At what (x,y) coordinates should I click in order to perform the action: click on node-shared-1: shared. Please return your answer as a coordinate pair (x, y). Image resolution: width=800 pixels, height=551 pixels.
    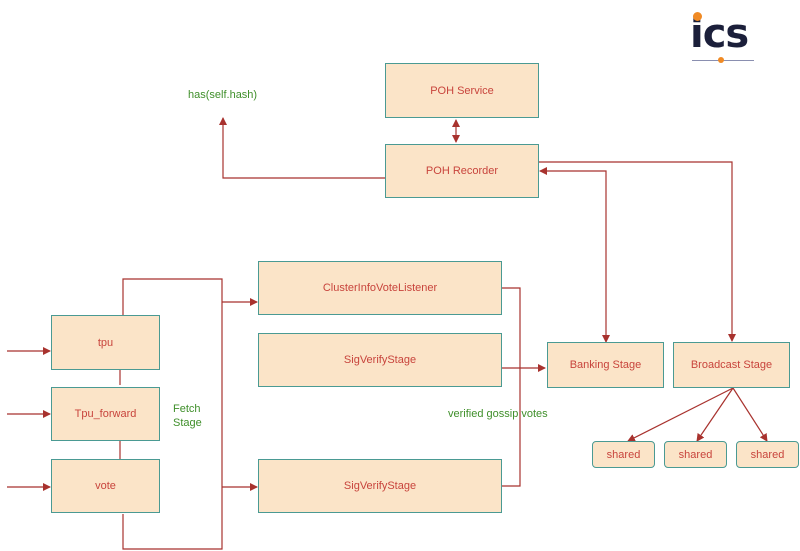
    Looking at the image, I should click on (623, 454).